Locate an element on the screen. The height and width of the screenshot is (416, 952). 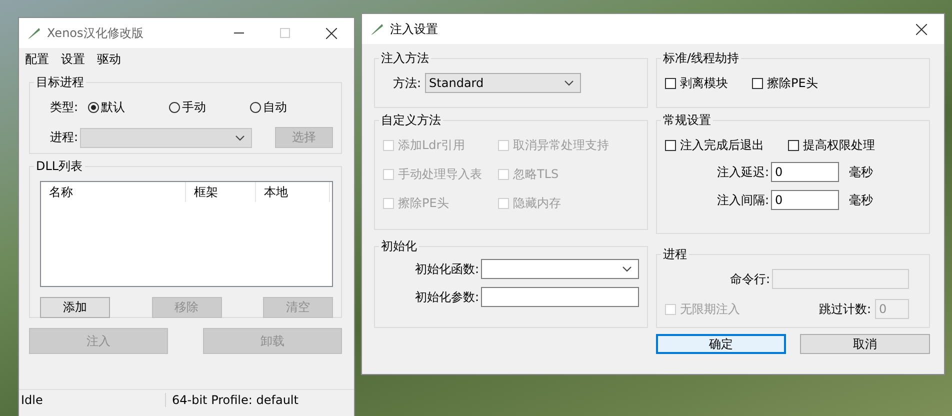
group-title: 初始化 is located at coordinates (399, 246).